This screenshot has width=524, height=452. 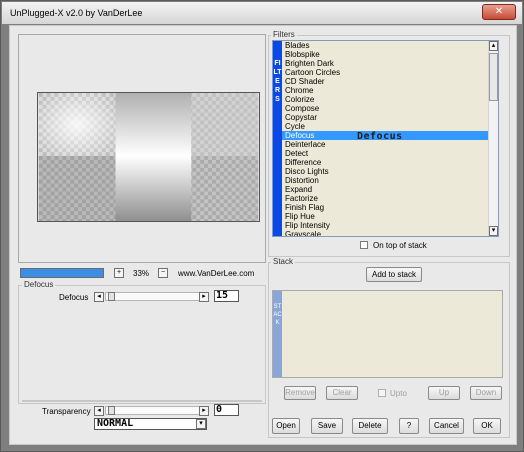 I want to click on transparency-decrease-button: ◂, so click(x=99, y=411).